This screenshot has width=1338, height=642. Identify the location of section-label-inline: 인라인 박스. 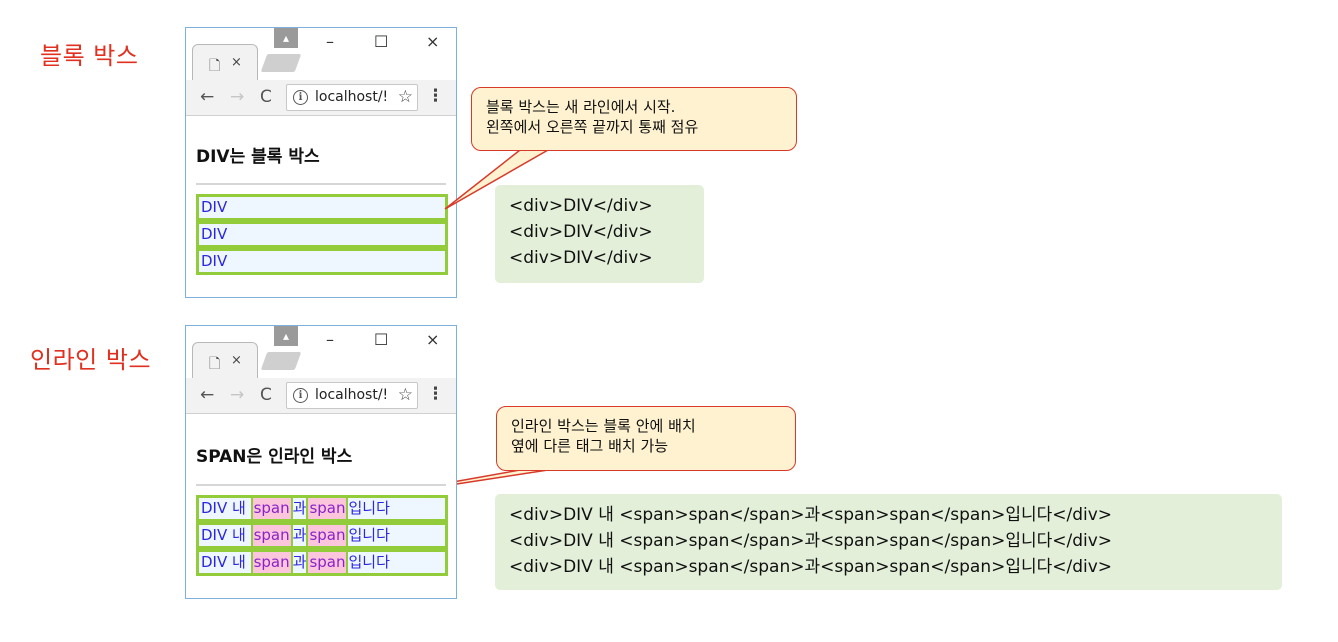
(91, 360).